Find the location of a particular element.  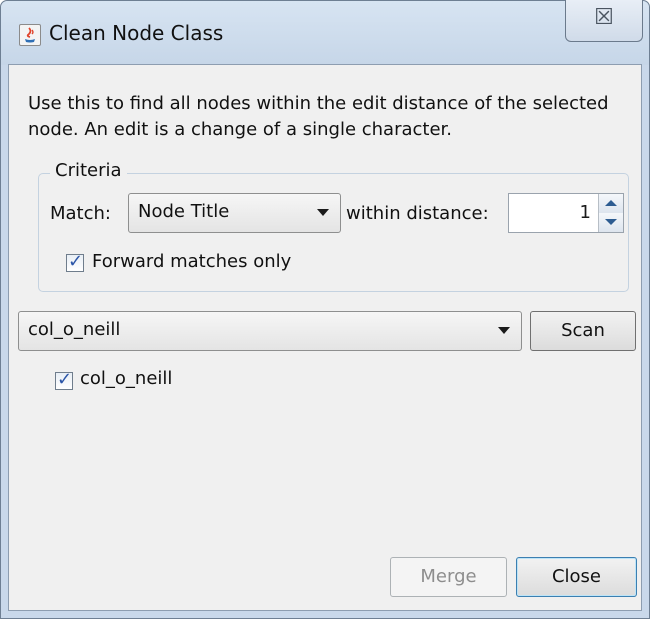

spin-up-icon is located at coordinates (611, 203).